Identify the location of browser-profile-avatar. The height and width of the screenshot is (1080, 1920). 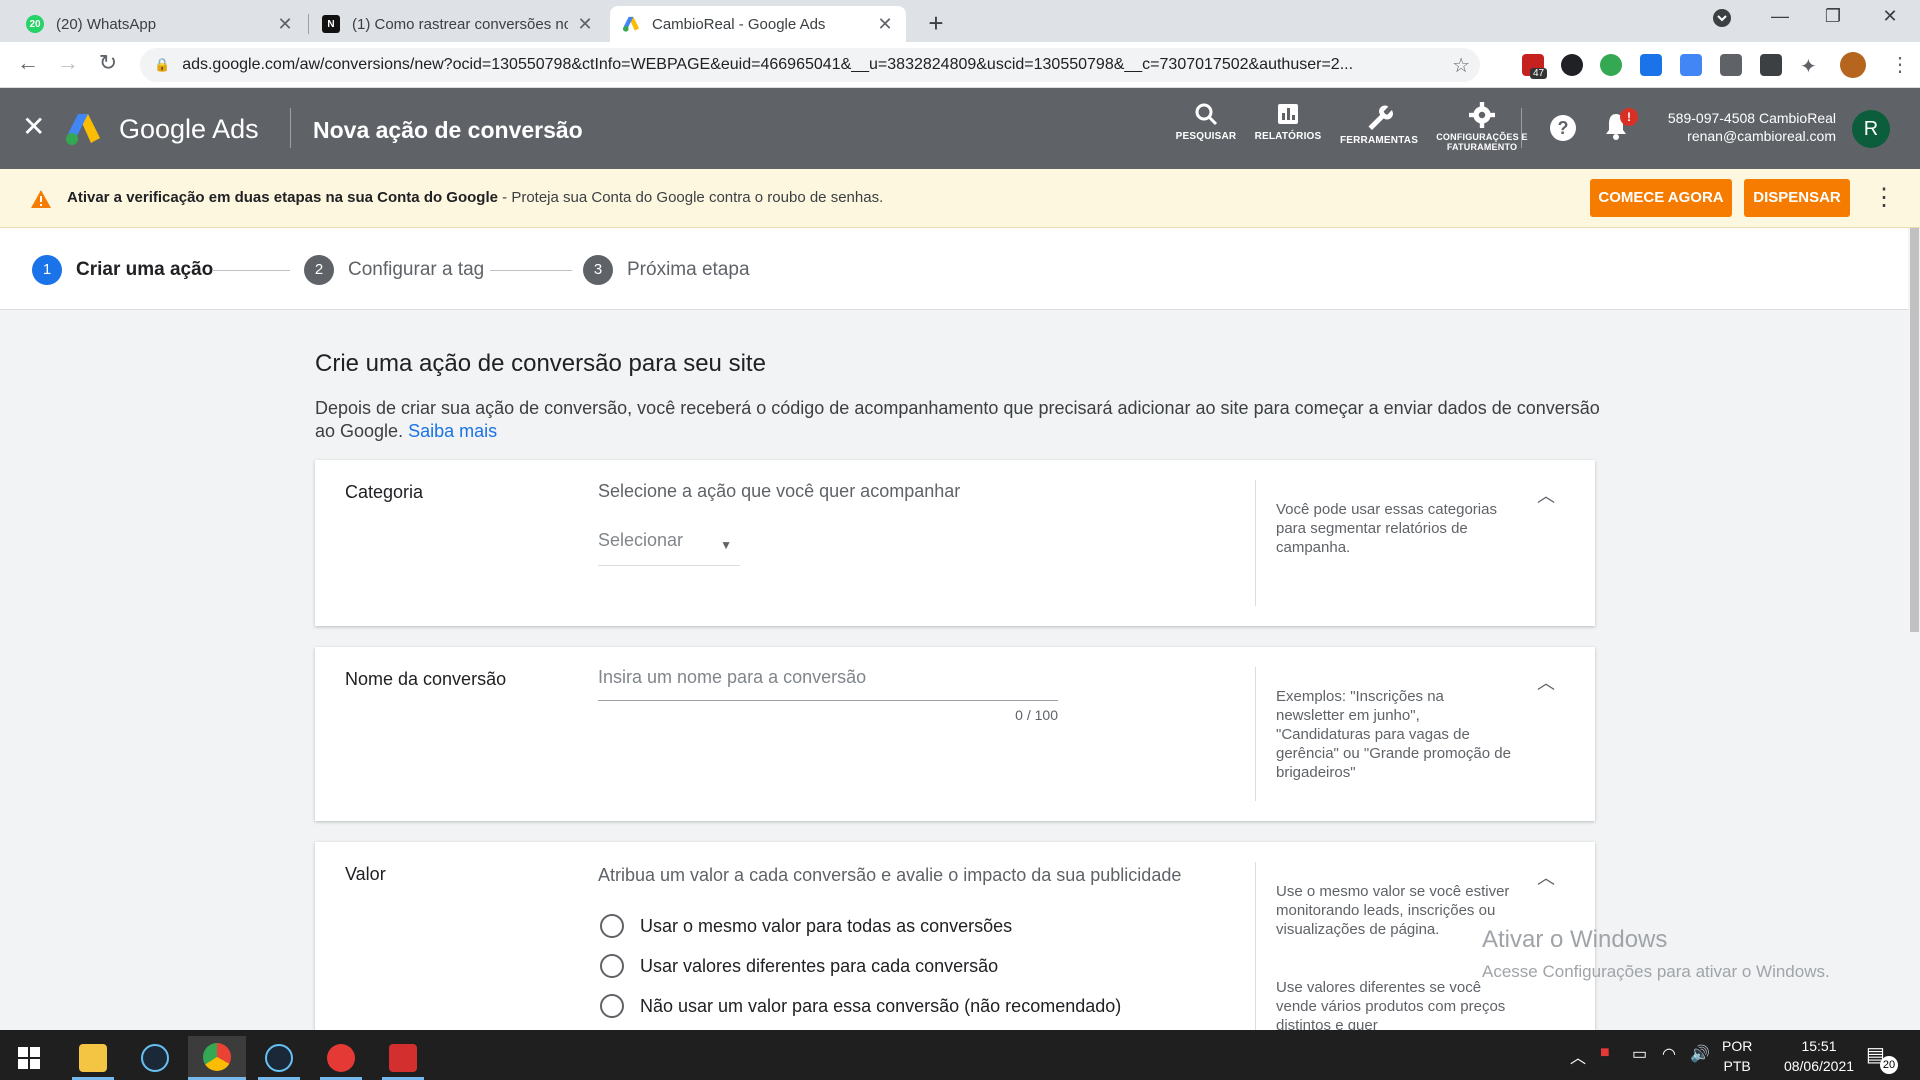
(1853, 65).